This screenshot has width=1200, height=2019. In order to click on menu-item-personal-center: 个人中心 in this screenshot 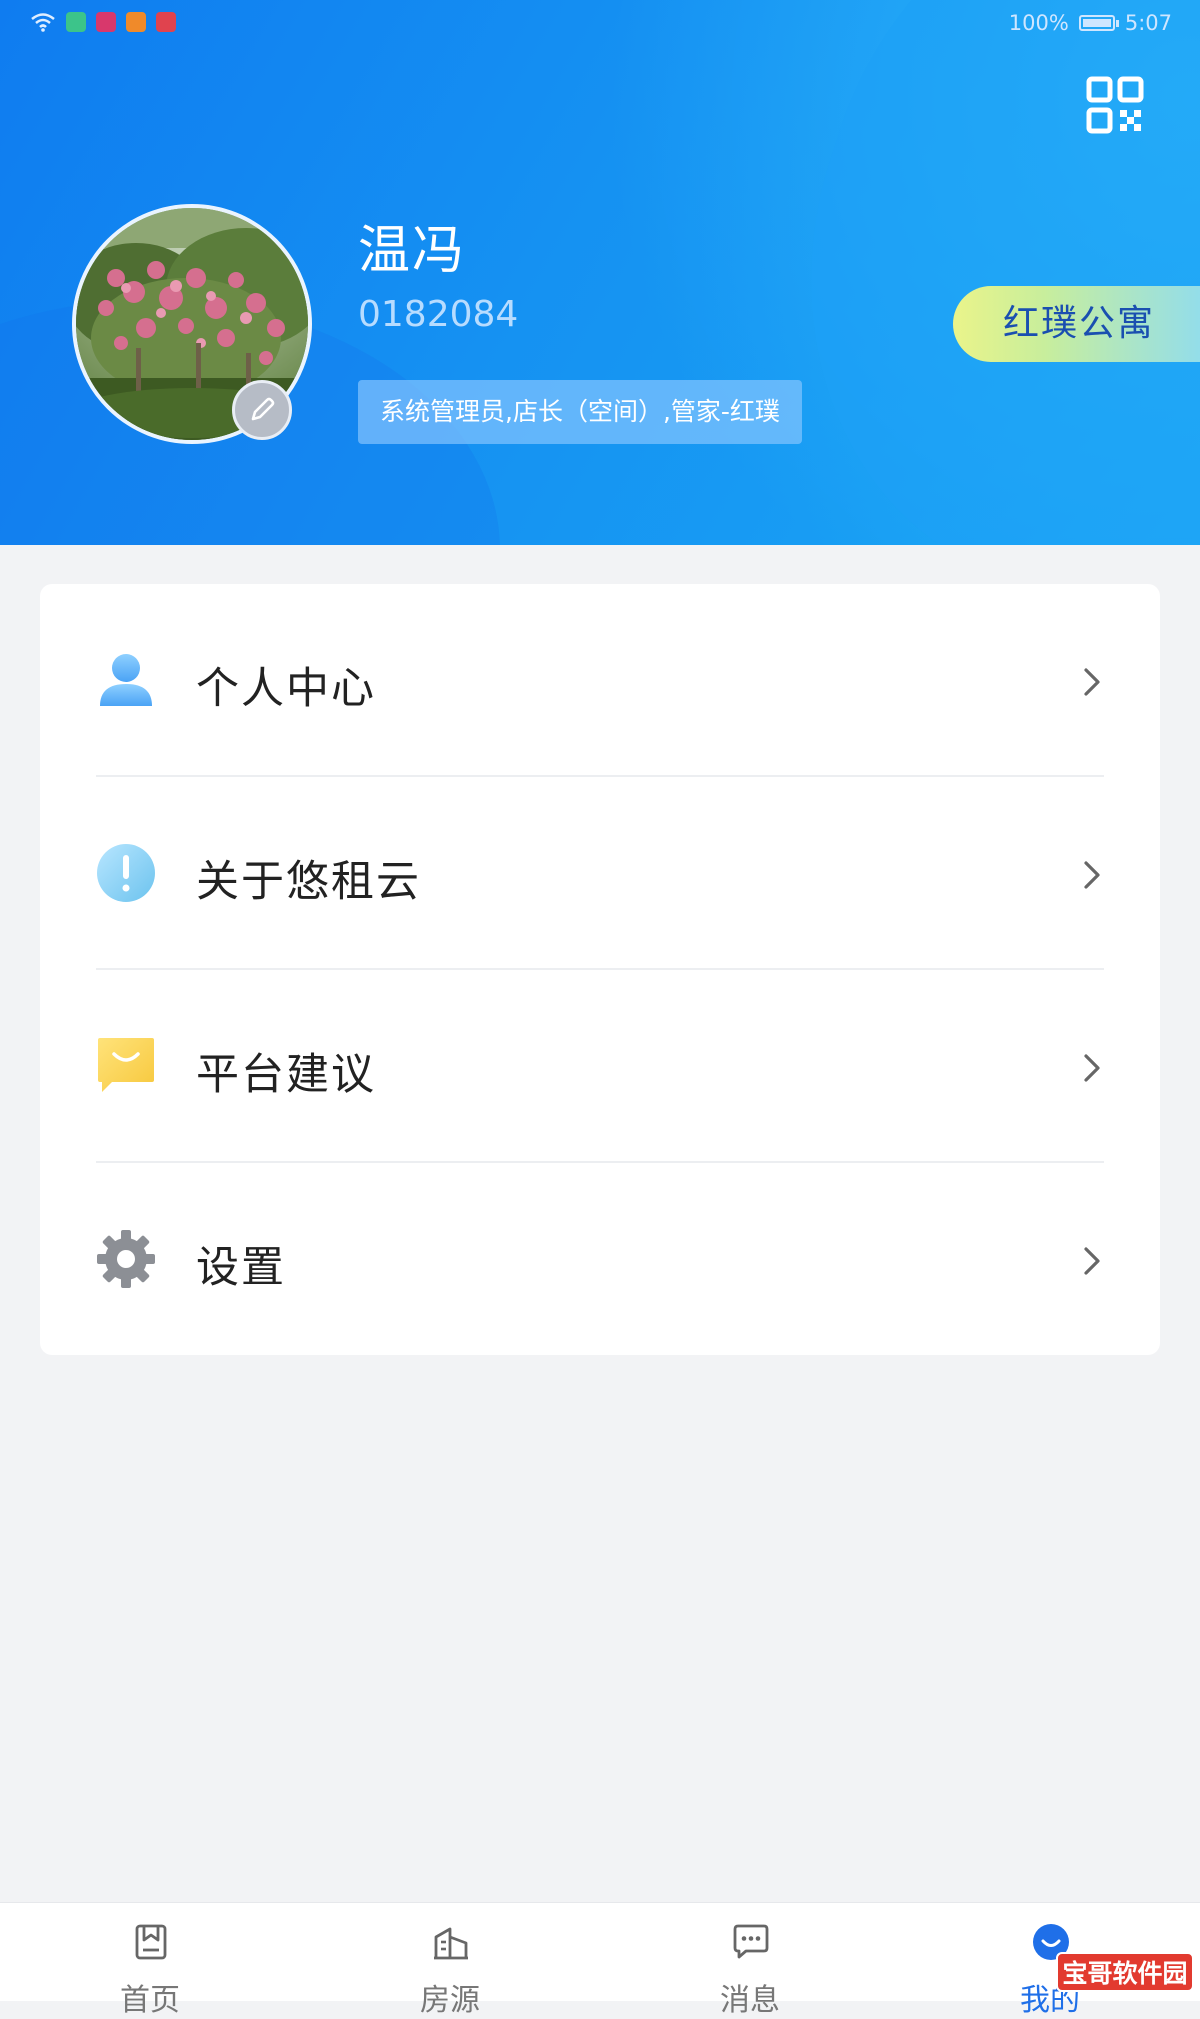, I will do `click(600, 680)`.